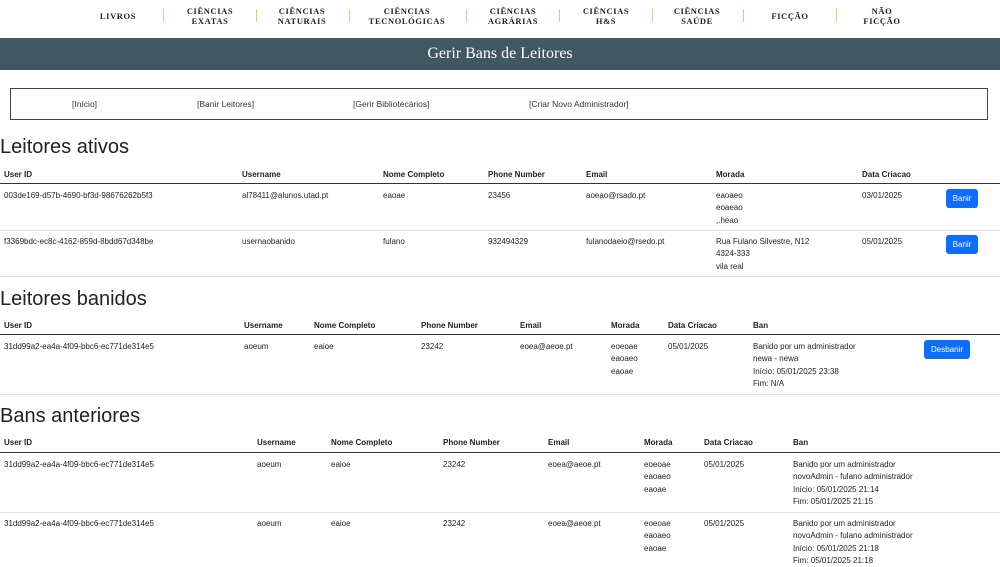 Image resolution: width=1000 pixels, height=567 pixels. What do you see at coordinates (118, 16) in the screenshot?
I see `nav-livros: LIVROS` at bounding box center [118, 16].